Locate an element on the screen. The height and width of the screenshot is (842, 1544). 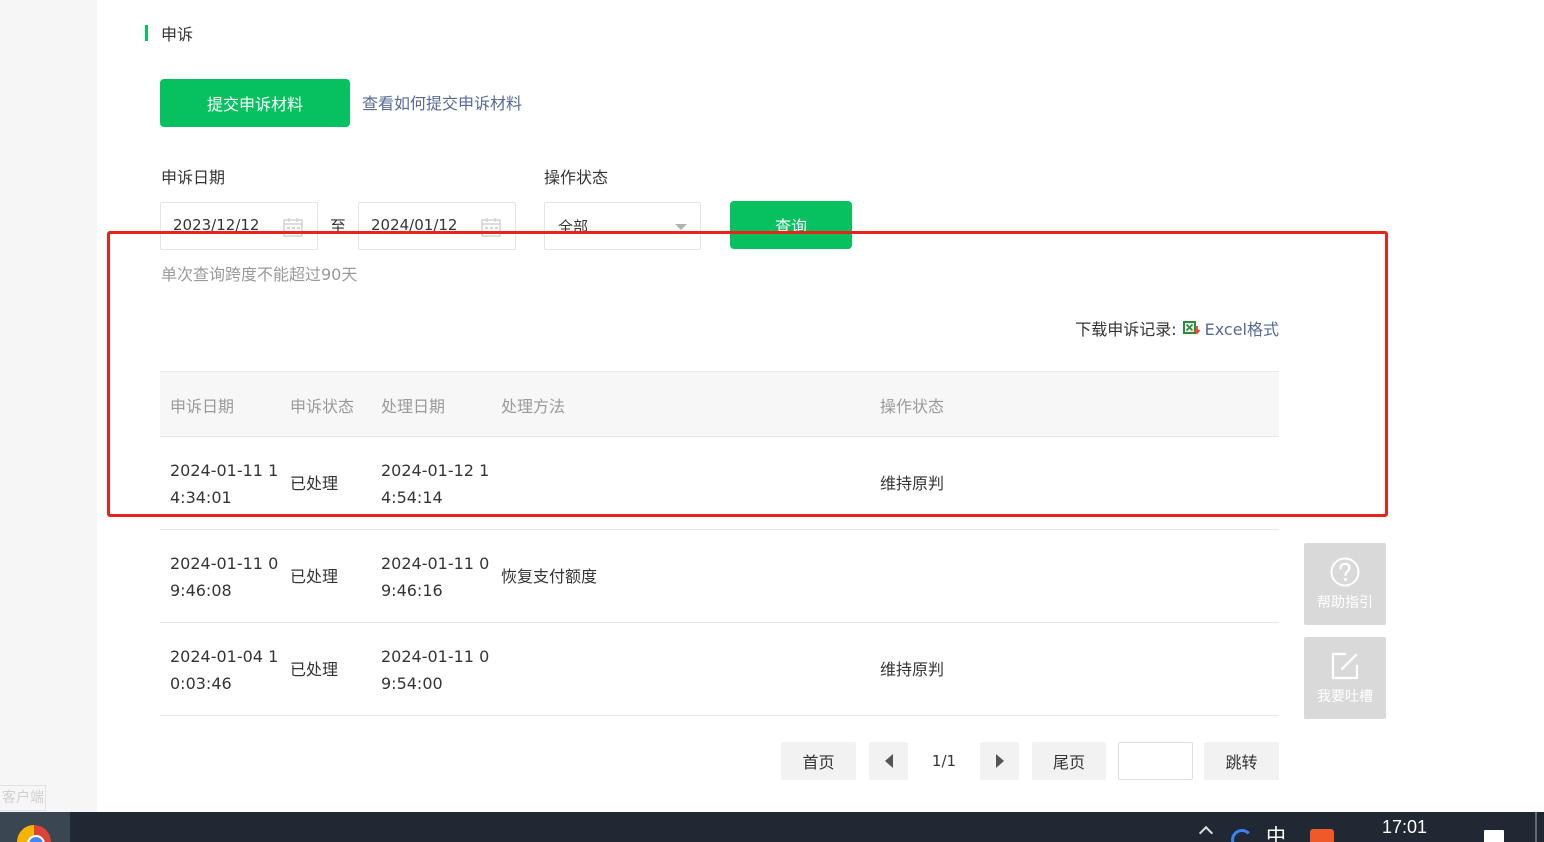
last-page-button: 尾页 is located at coordinates (1069, 761).